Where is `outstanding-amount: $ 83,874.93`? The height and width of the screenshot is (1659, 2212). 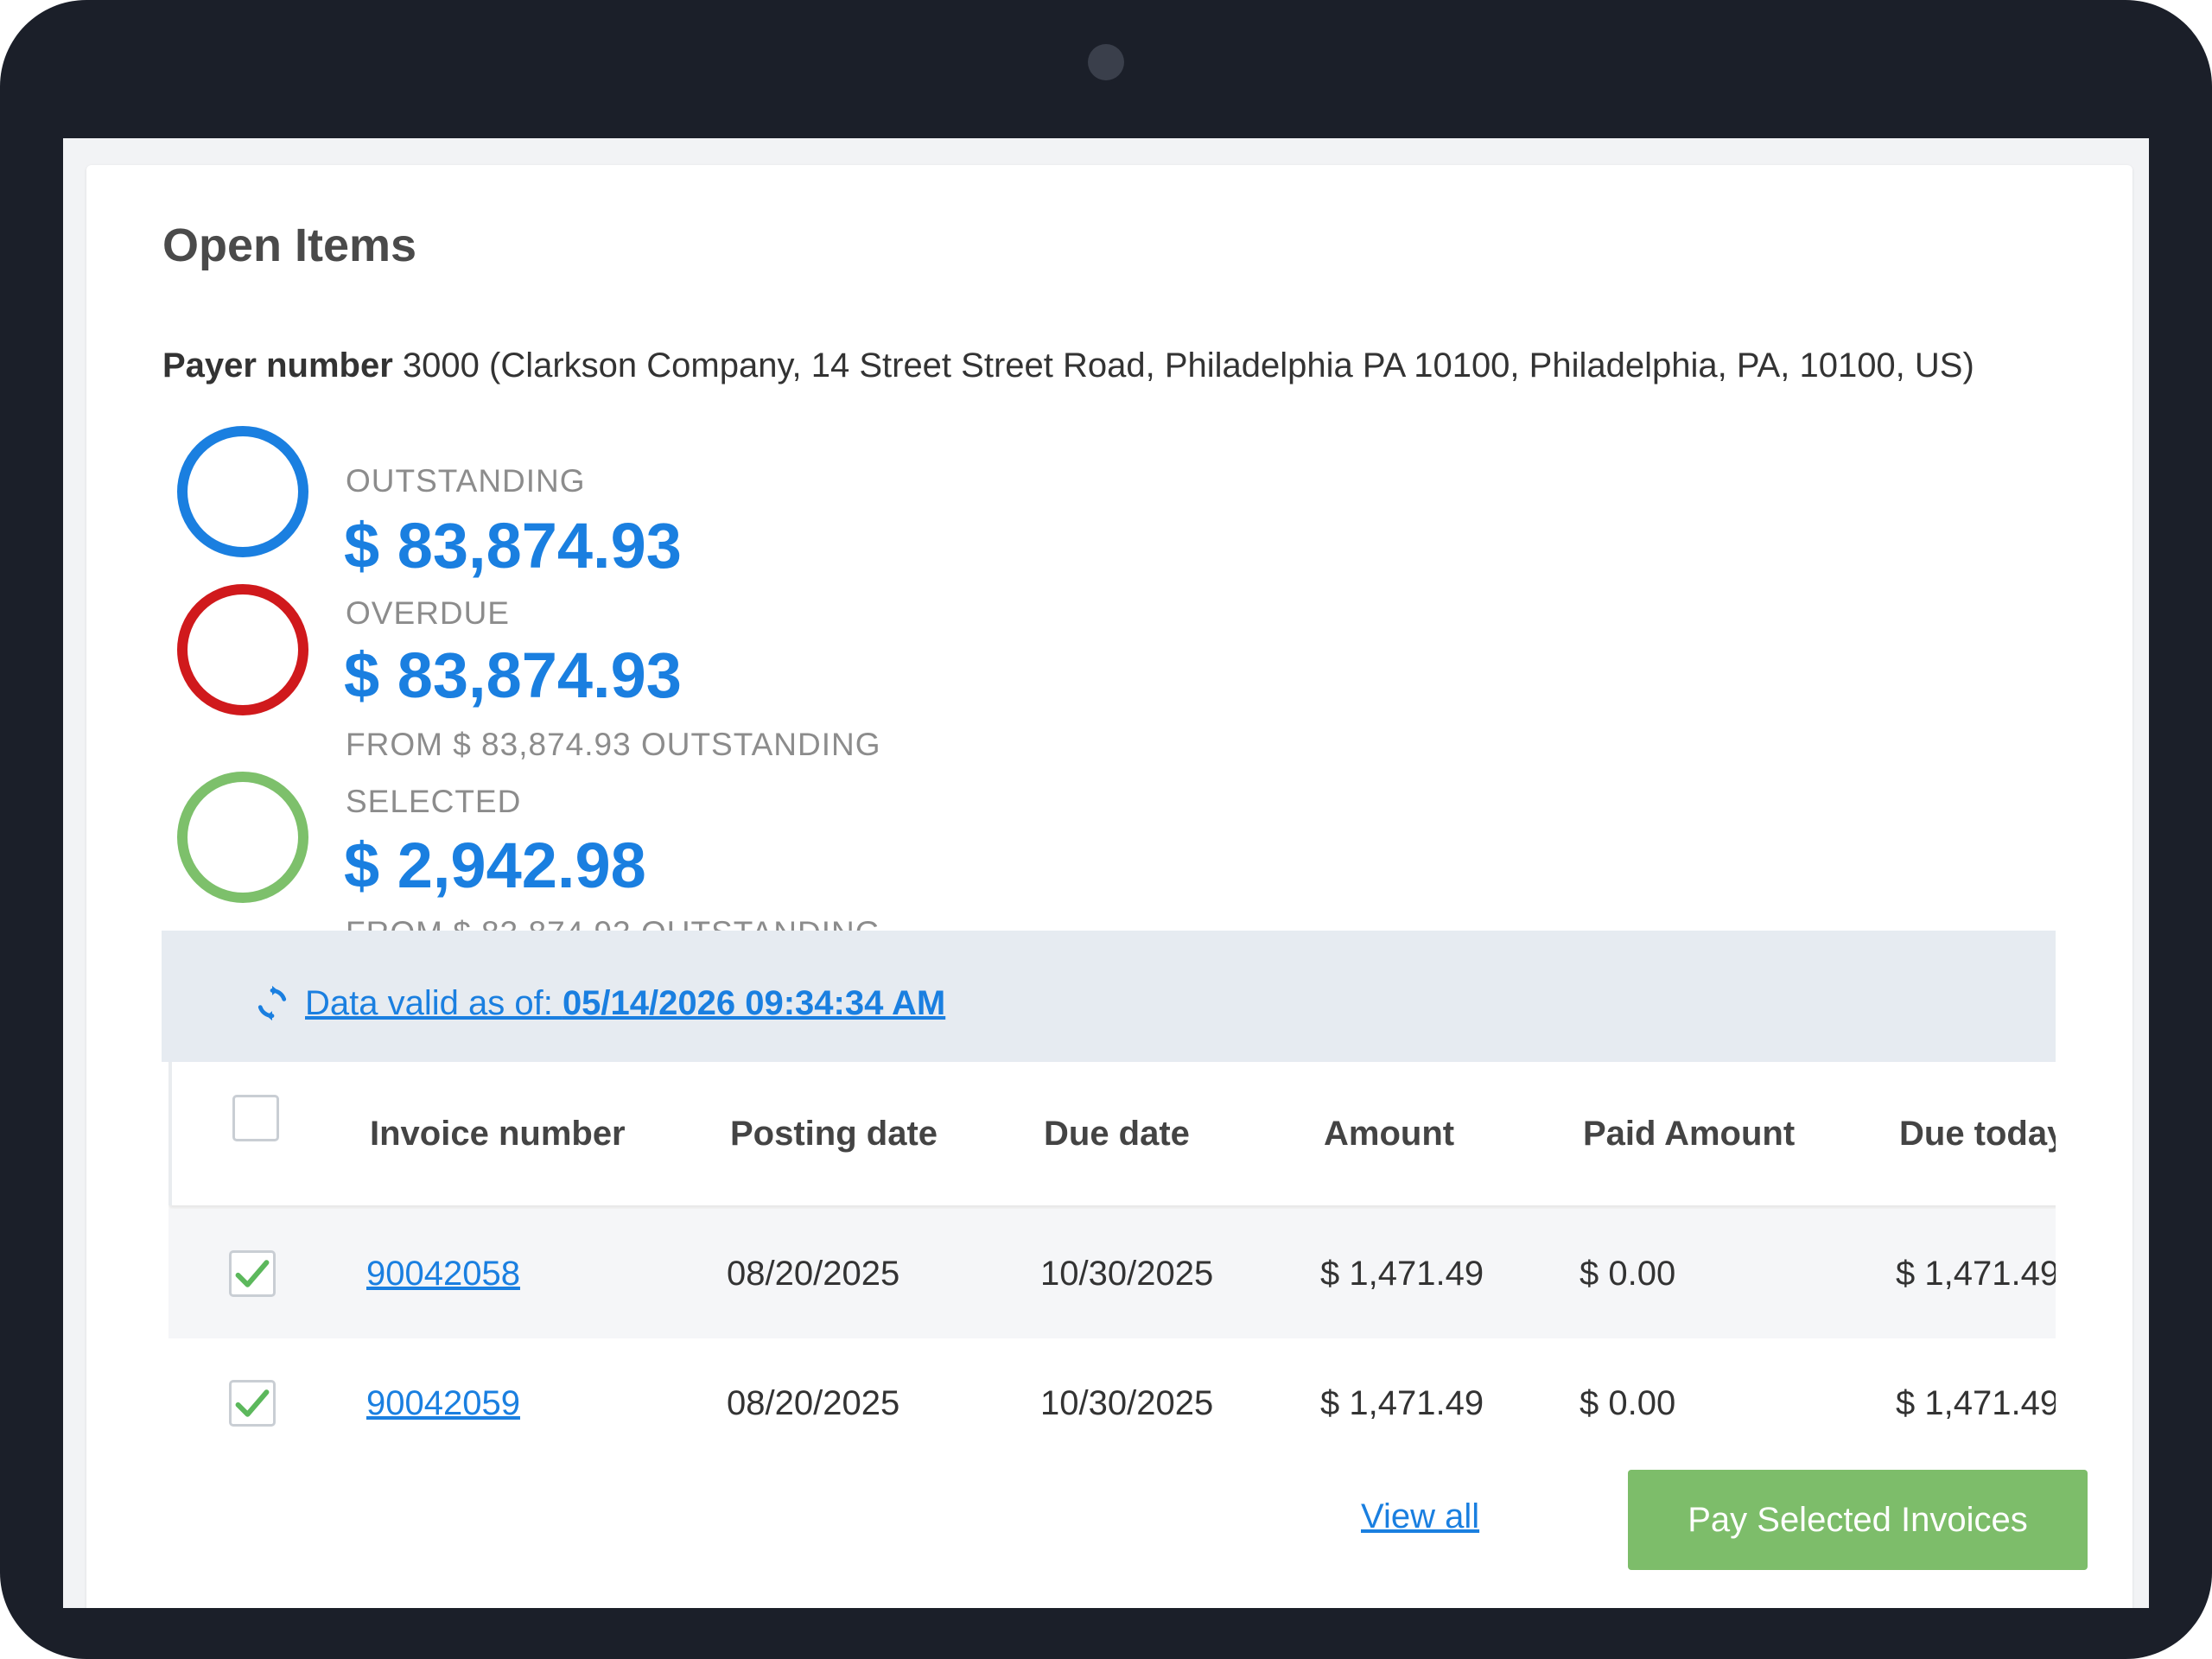
outstanding-amount: $ 83,874.93 is located at coordinates (513, 546).